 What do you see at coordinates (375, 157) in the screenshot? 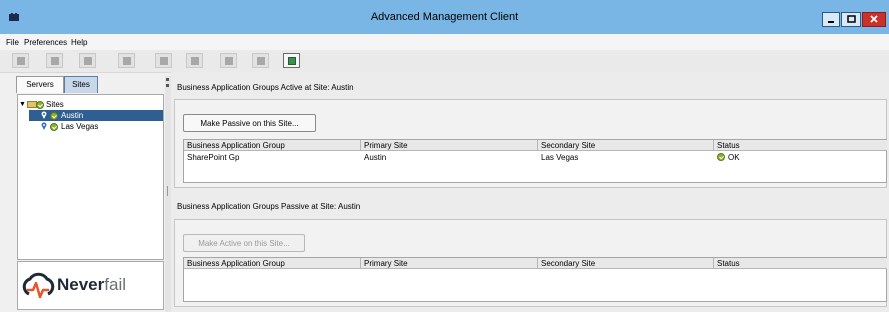
I see `cell-primary-site: Austin` at bounding box center [375, 157].